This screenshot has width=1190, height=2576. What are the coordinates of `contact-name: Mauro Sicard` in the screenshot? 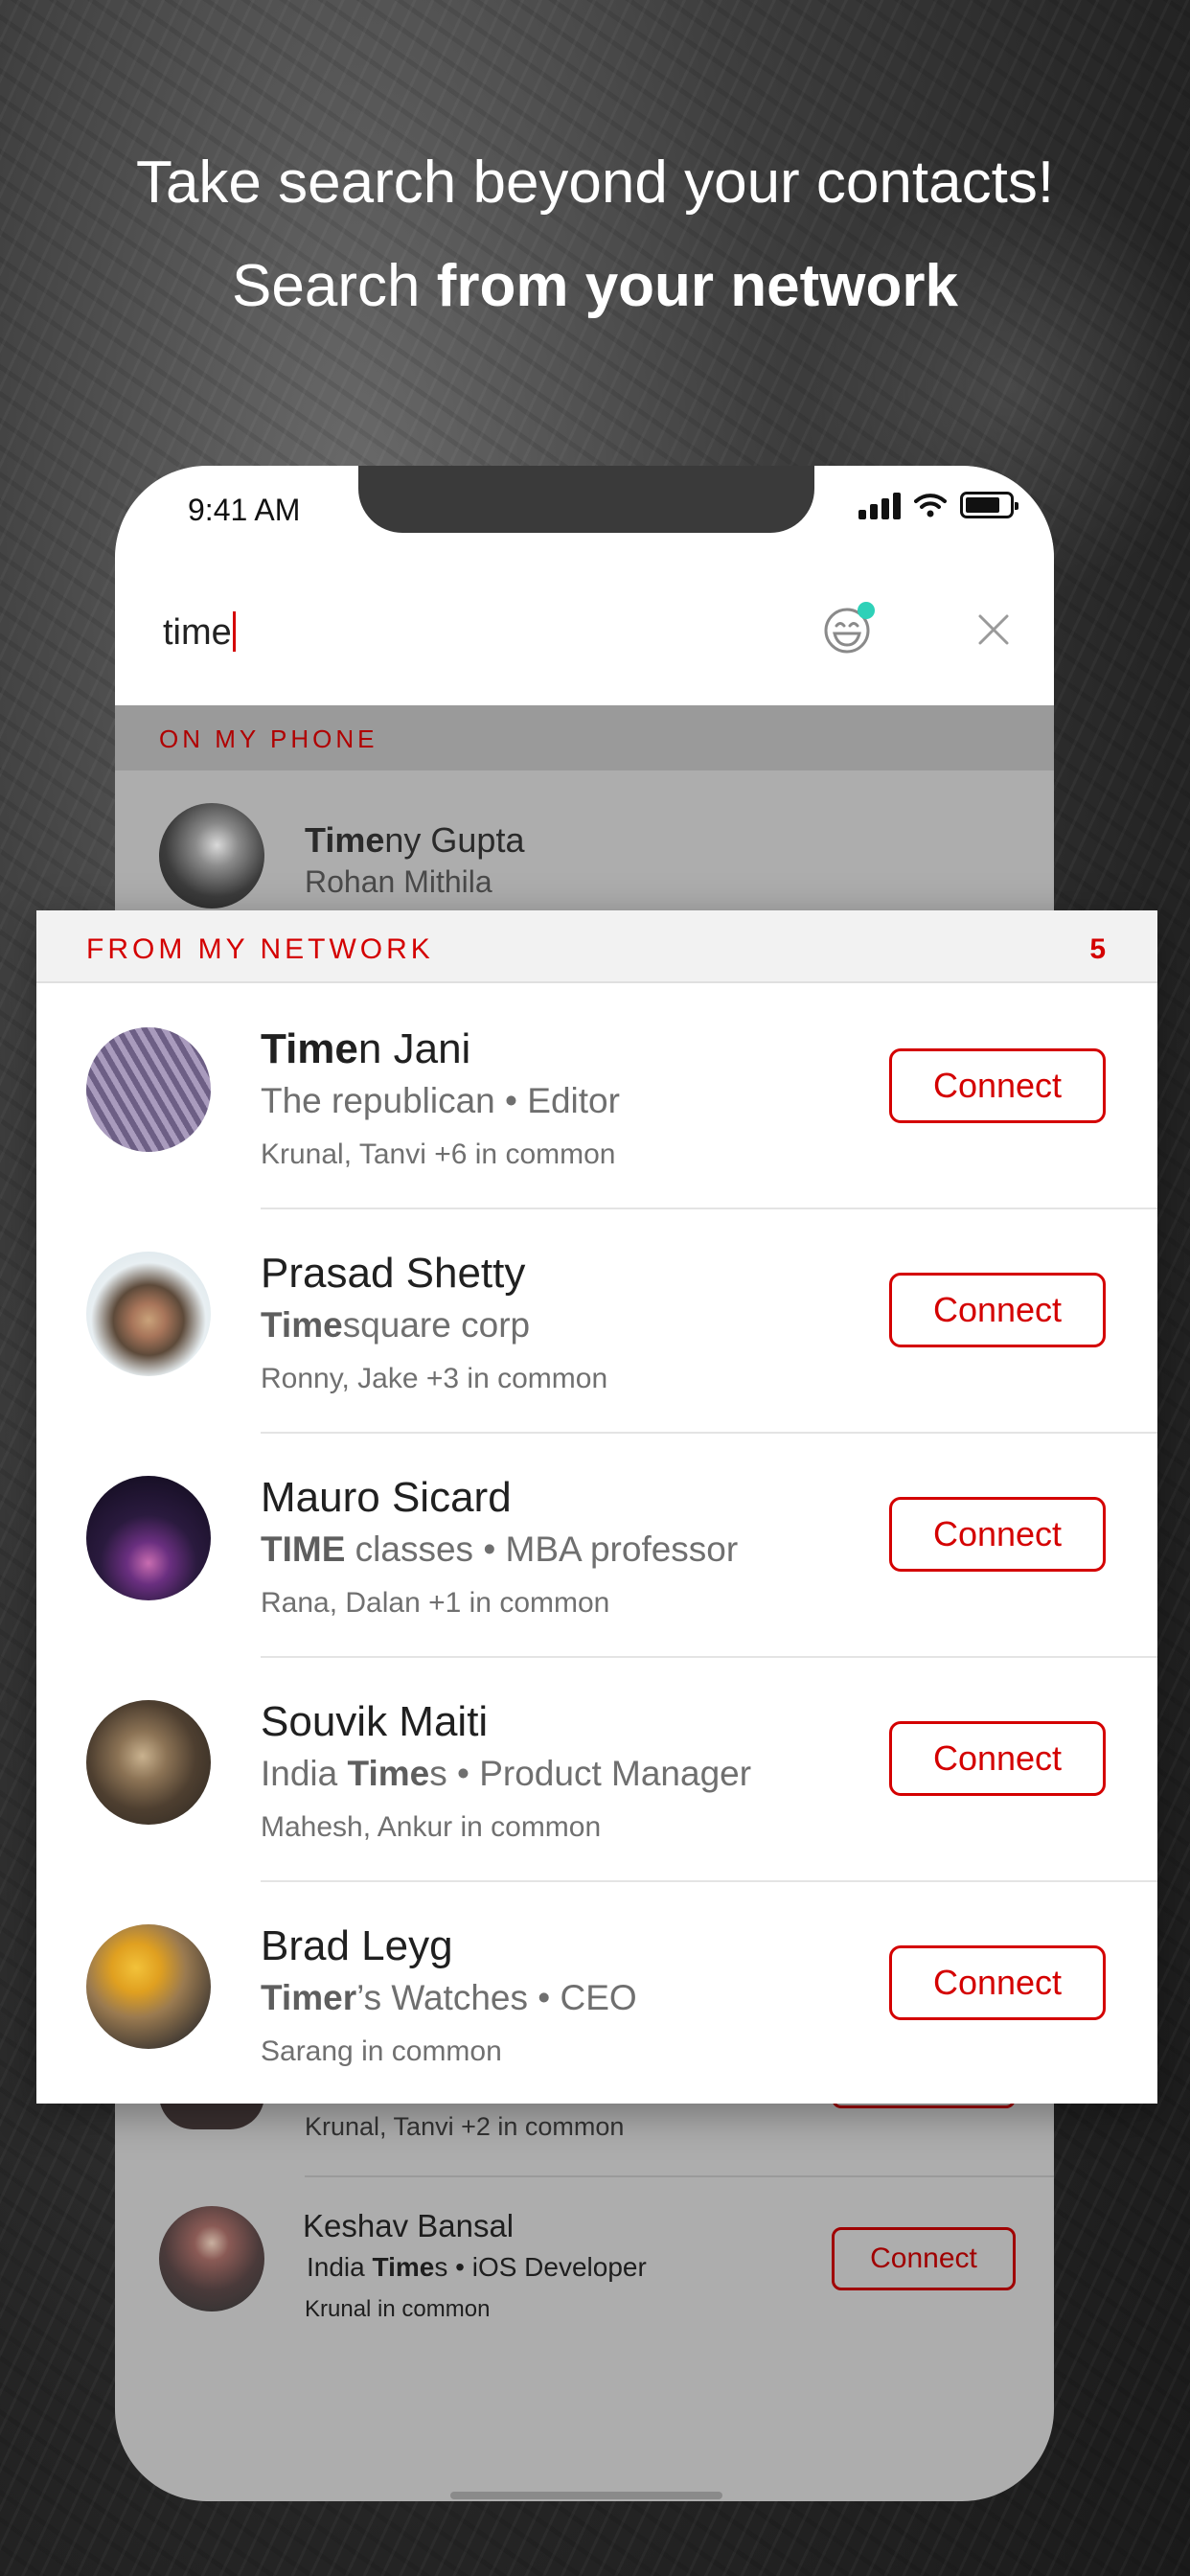 It's located at (387, 1497).